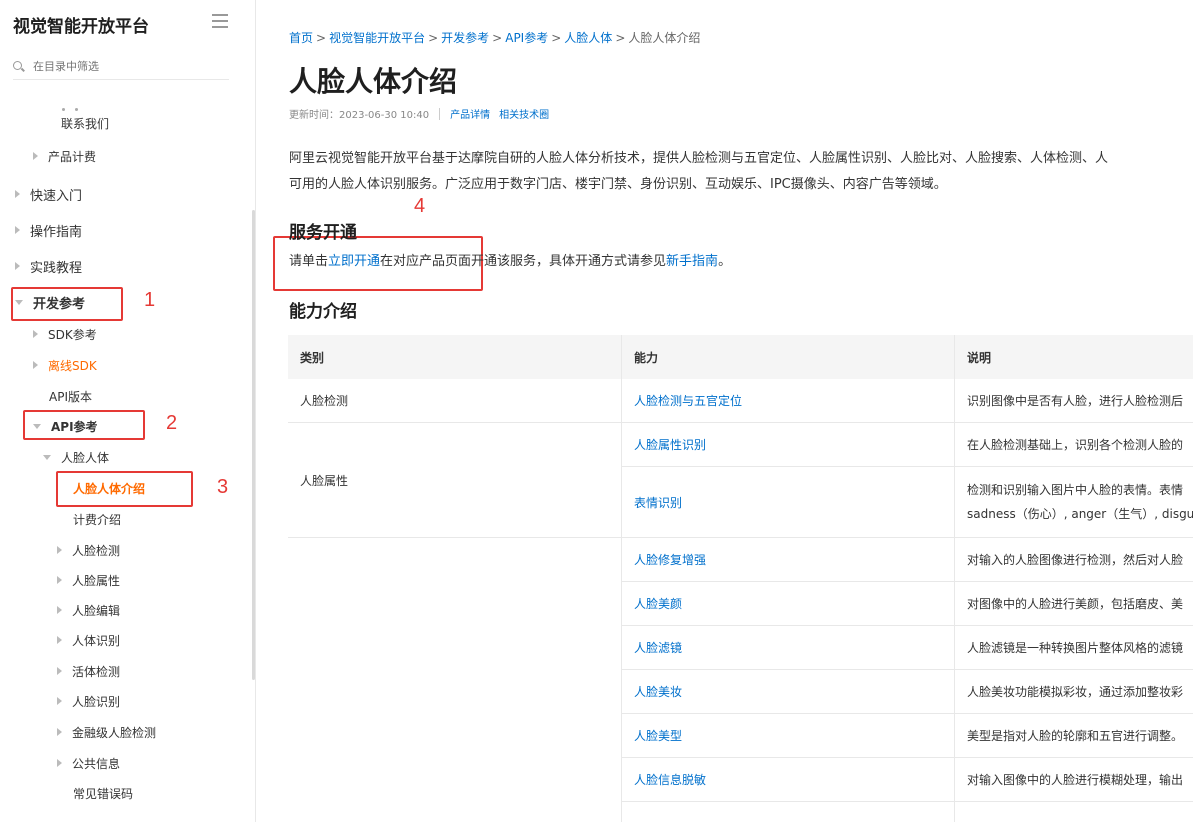 Image resolution: width=1193 pixels, height=822 pixels. What do you see at coordinates (377, 38) in the screenshot?
I see `breadcrumb-platform: 视觉智能开放平台` at bounding box center [377, 38].